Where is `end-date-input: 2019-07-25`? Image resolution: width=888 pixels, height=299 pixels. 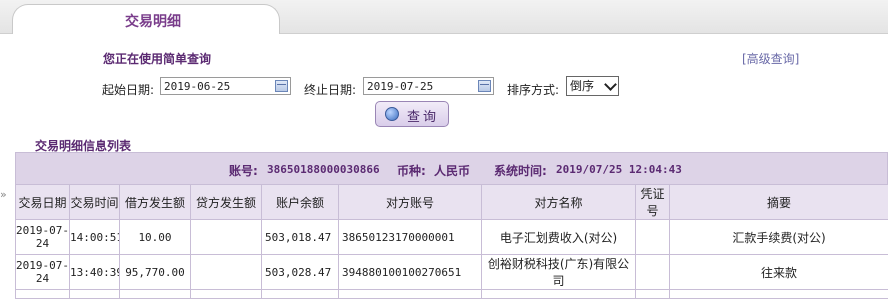 end-date-input: 2019-07-25 is located at coordinates (428, 86).